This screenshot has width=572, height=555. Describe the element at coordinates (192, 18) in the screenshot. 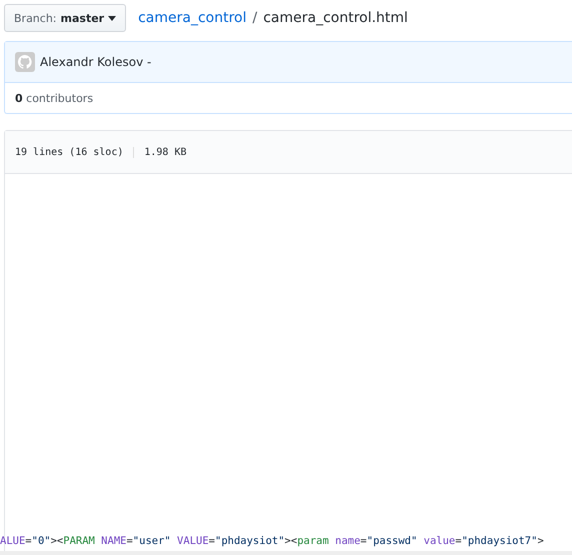

I see `repo-link: camera_control` at that location.